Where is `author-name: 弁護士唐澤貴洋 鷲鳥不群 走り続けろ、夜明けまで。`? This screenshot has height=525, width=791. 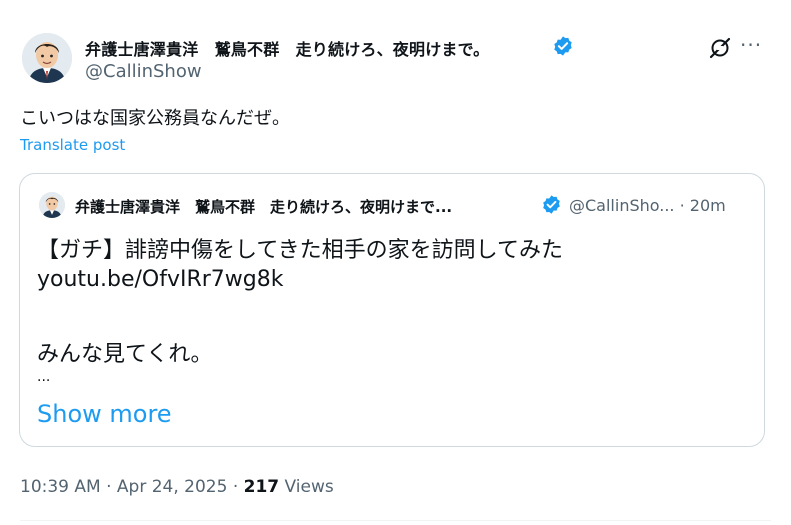
author-name: 弁護士唐澤貴洋 鷲鳥不群 走り続けろ、夜明けまで。 is located at coordinates (287, 48).